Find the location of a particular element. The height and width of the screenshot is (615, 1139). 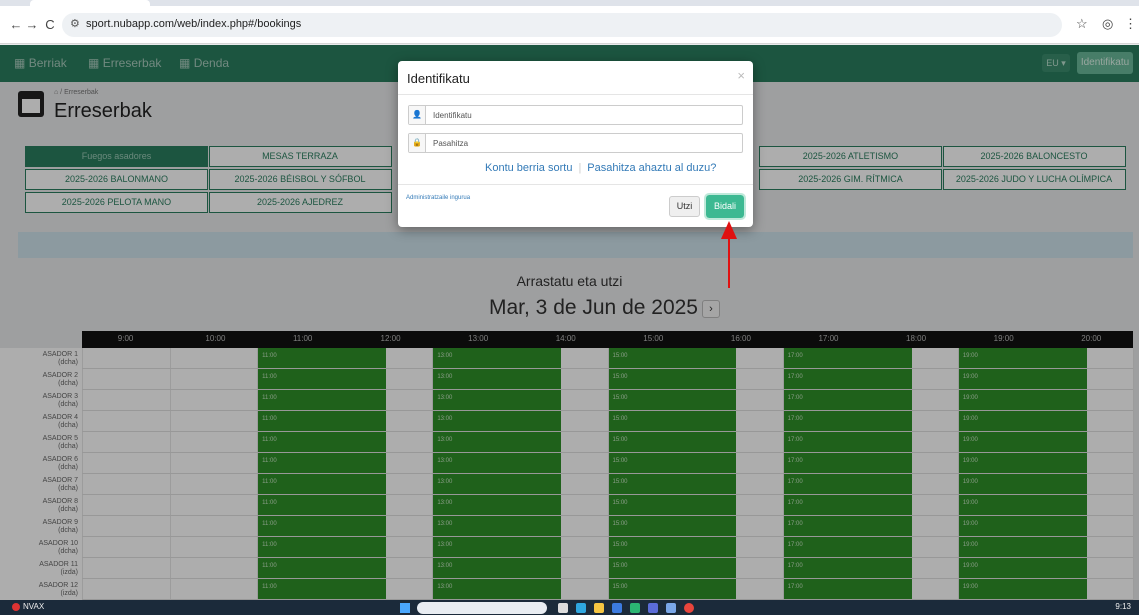

weather-icon is located at coordinates (16, 606).